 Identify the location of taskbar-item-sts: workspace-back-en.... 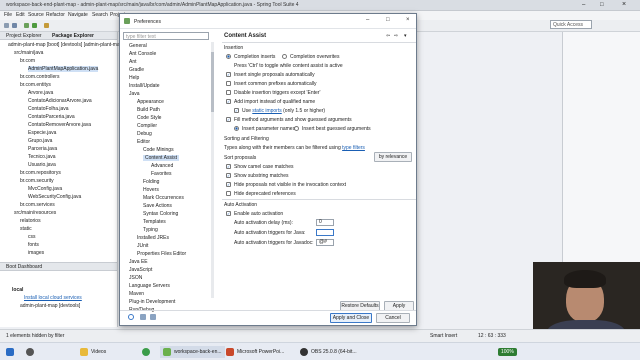
(192, 352).